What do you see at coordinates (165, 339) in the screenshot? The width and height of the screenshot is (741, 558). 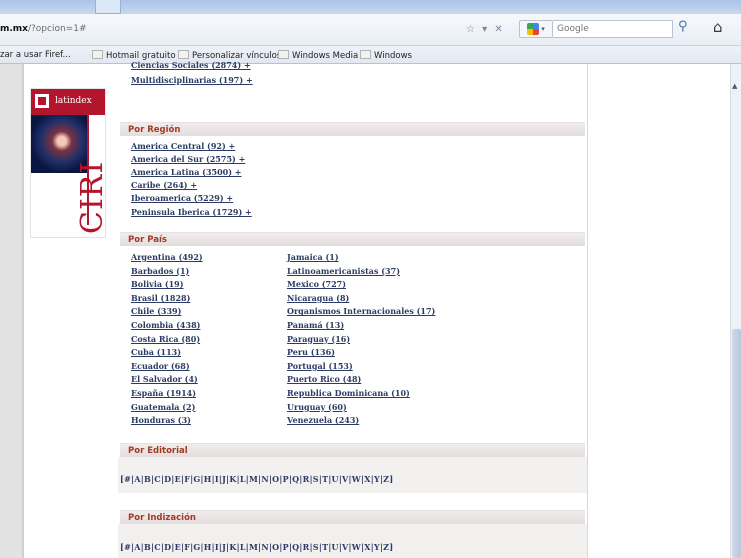 I see `country-link: Costa Rica (80)` at bounding box center [165, 339].